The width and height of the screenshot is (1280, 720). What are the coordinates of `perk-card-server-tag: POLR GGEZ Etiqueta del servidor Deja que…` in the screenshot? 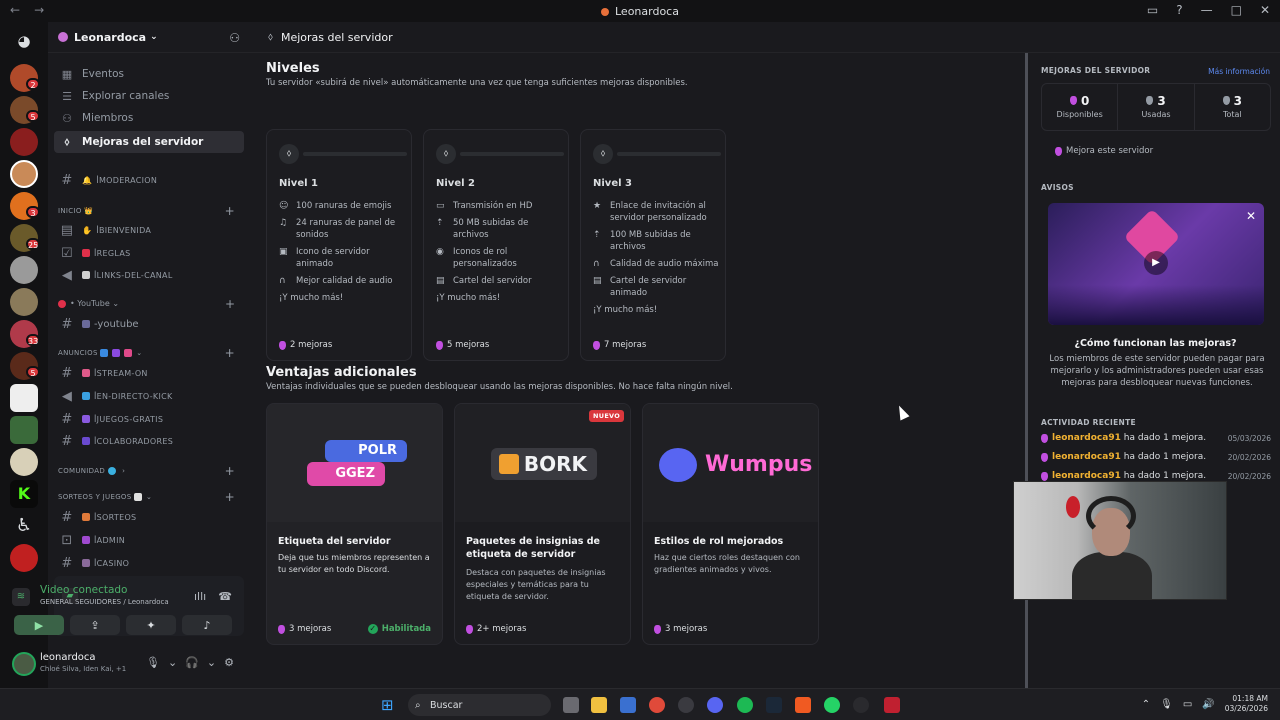 It's located at (354, 524).